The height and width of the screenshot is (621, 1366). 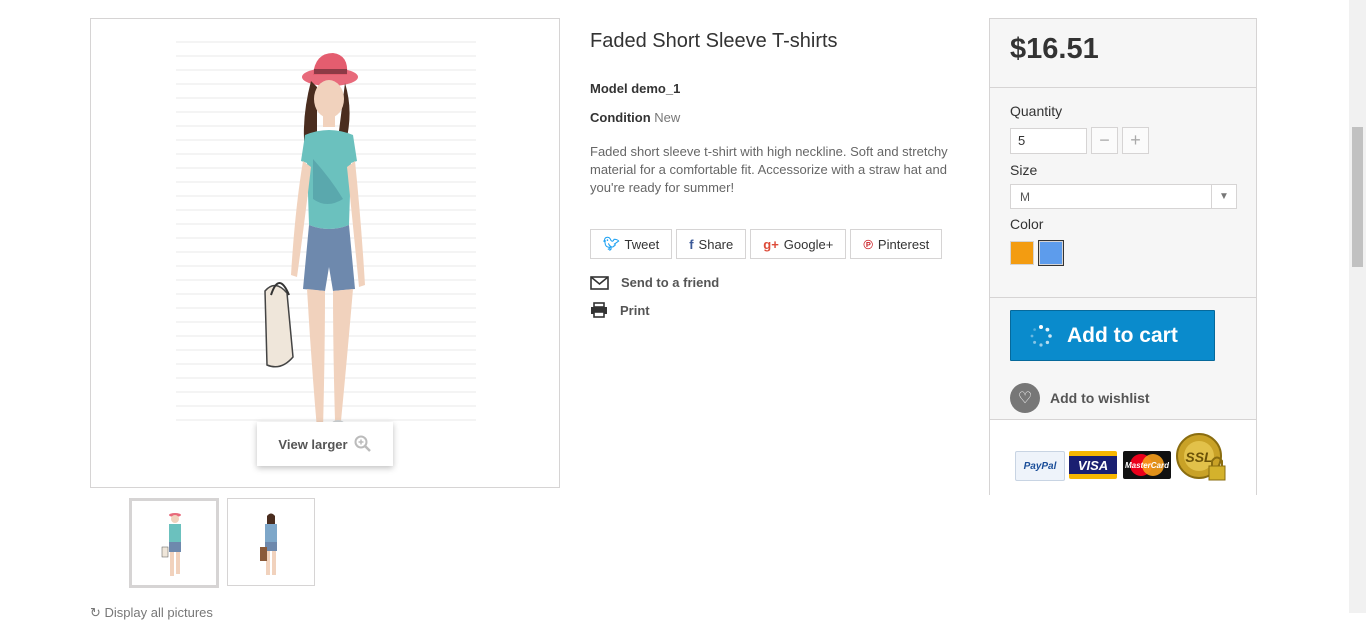 I want to click on size-selected-value: M, so click(x=1025, y=197).